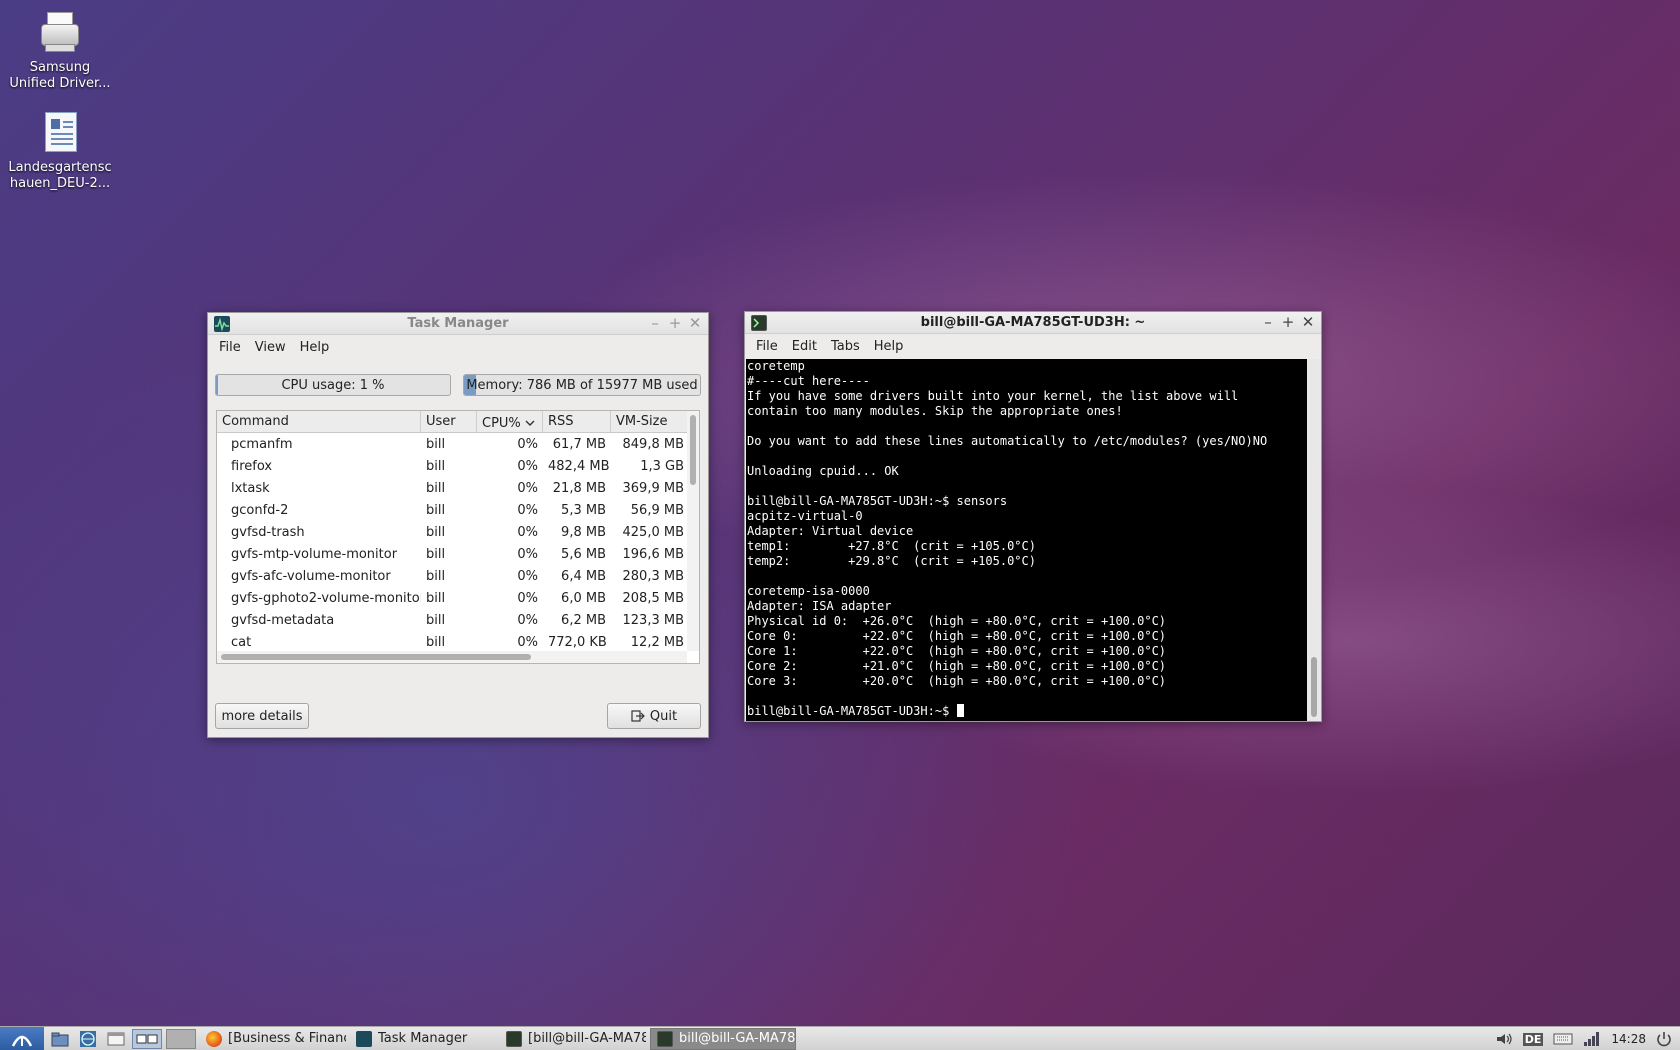  What do you see at coordinates (452, 657) in the screenshot?
I see `horizontal-scrollbar` at bounding box center [452, 657].